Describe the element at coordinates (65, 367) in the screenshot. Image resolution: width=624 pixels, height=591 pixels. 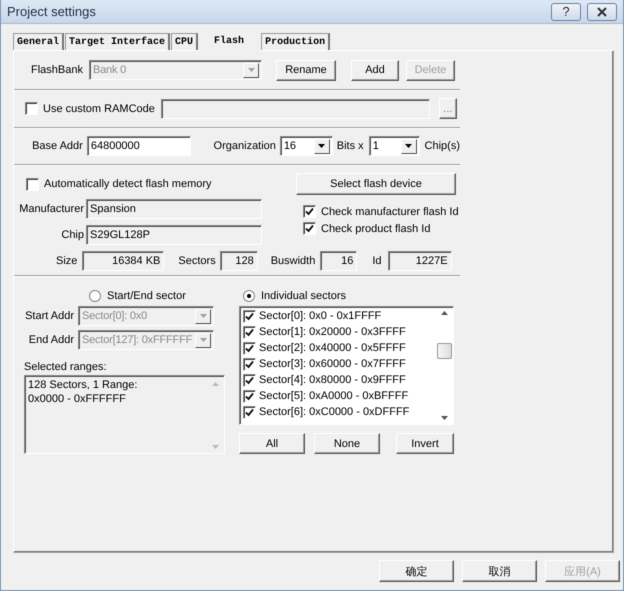
I see `section-label: Selected ranges:` at that location.